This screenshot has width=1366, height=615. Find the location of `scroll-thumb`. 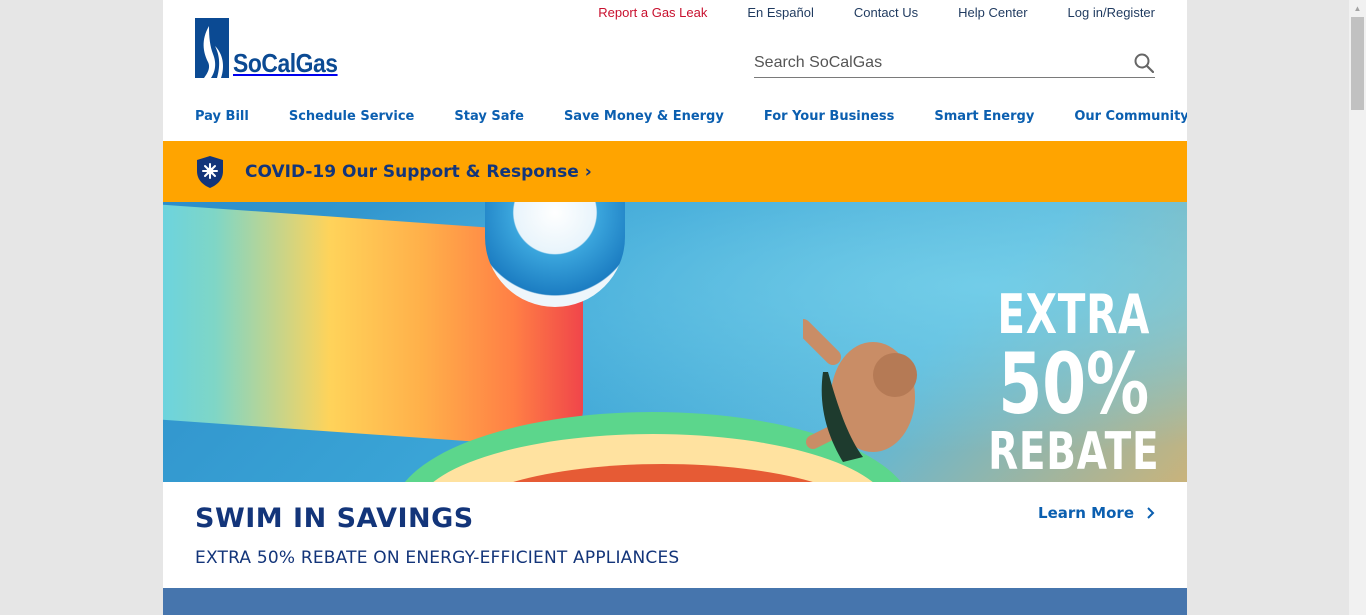

scroll-thumb is located at coordinates (1357, 63).